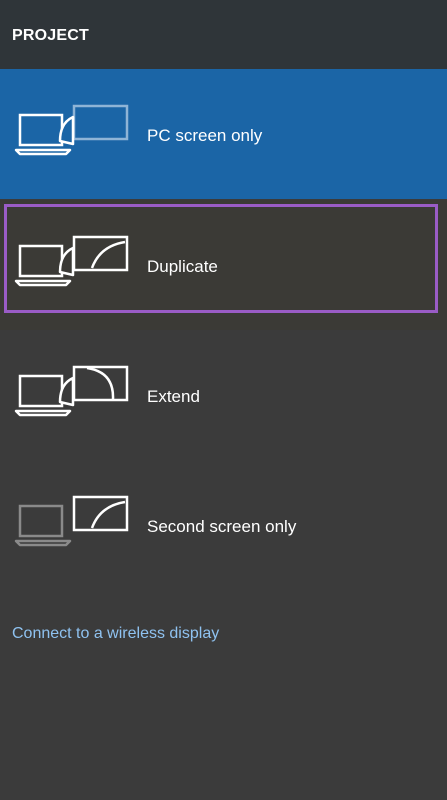 This screenshot has width=447, height=800. What do you see at coordinates (71, 261) in the screenshot?
I see `duplicate-icon` at bounding box center [71, 261].